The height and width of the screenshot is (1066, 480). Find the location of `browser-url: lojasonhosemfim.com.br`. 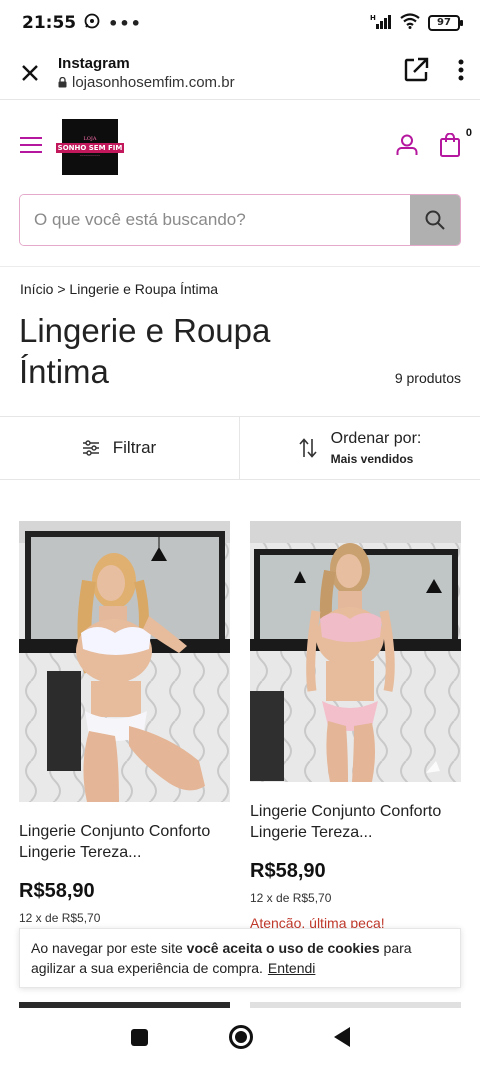

browser-url: lojasonhosemfim.com.br is located at coordinates (146, 82).